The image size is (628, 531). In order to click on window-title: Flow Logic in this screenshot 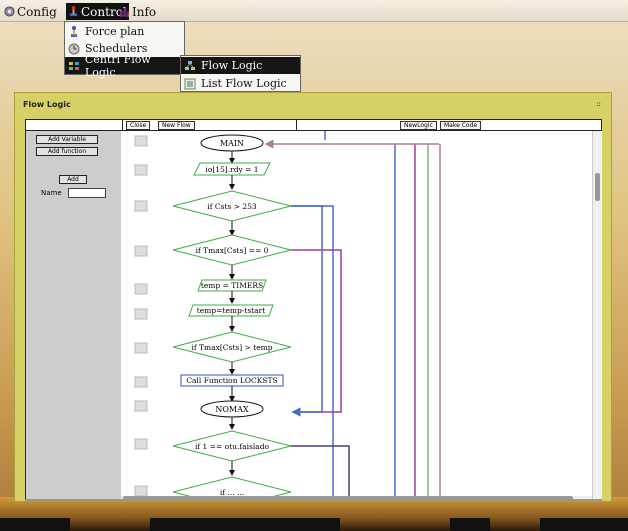, I will do `click(47, 104)`.